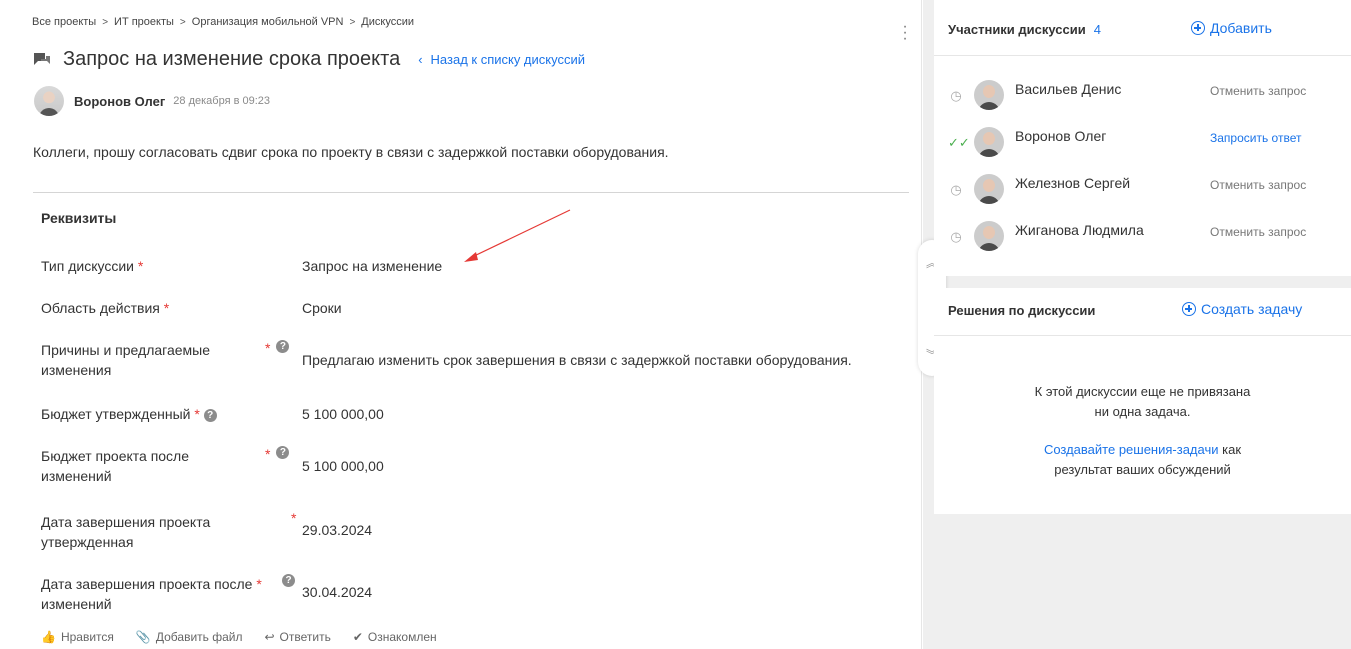  I want to click on field-value-budget-after: 5 100 000,00, so click(343, 466).